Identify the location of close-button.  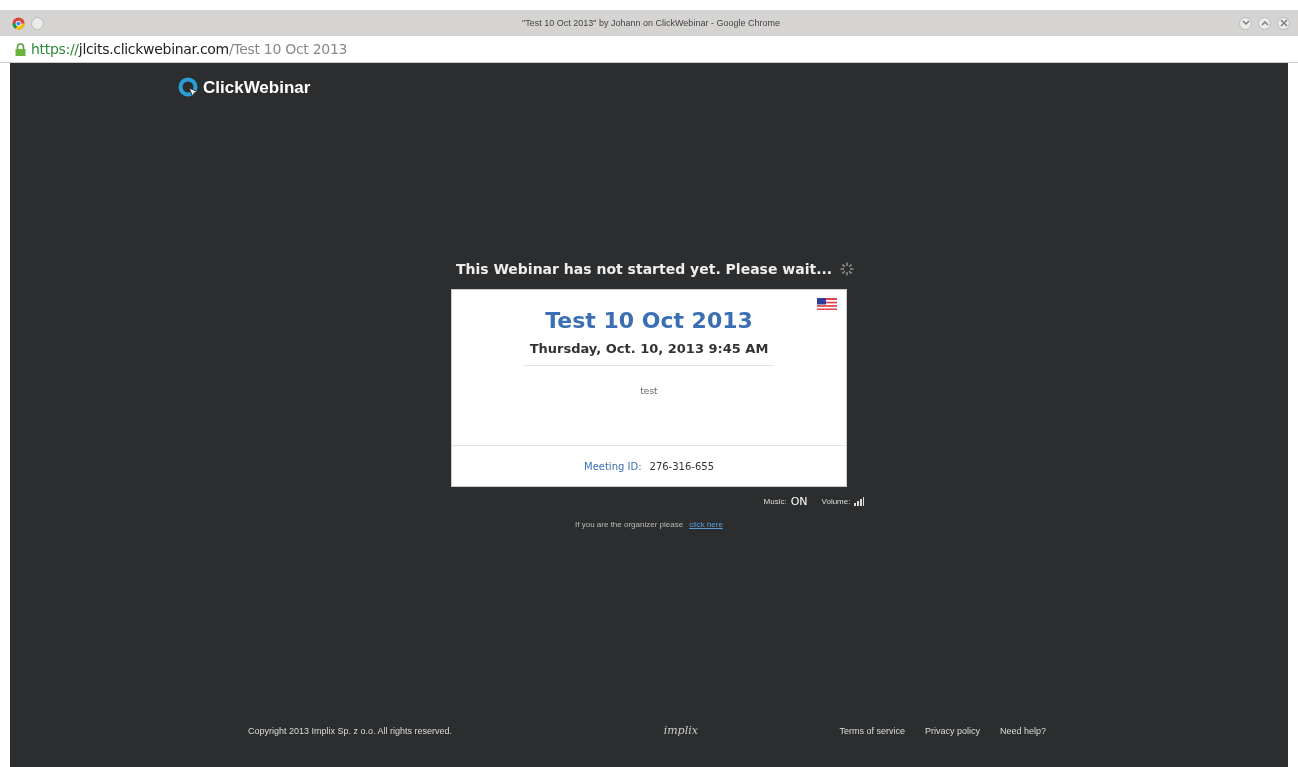
(1283, 23).